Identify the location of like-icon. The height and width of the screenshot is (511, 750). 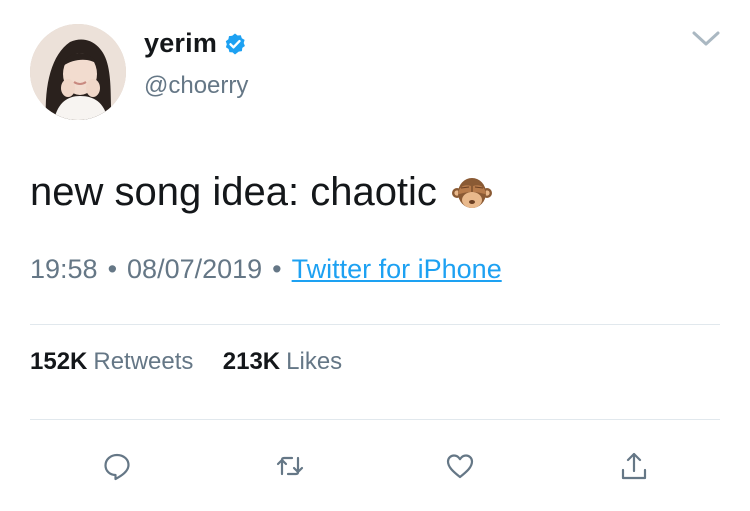
(460, 466).